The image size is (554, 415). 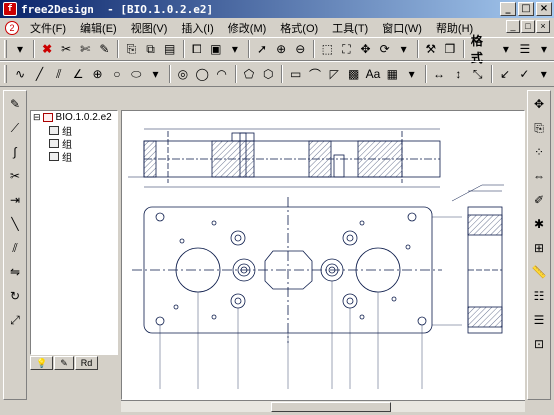 What do you see at coordinates (539, 200) in the screenshot?
I see `edit-icon: ✐` at bounding box center [539, 200].